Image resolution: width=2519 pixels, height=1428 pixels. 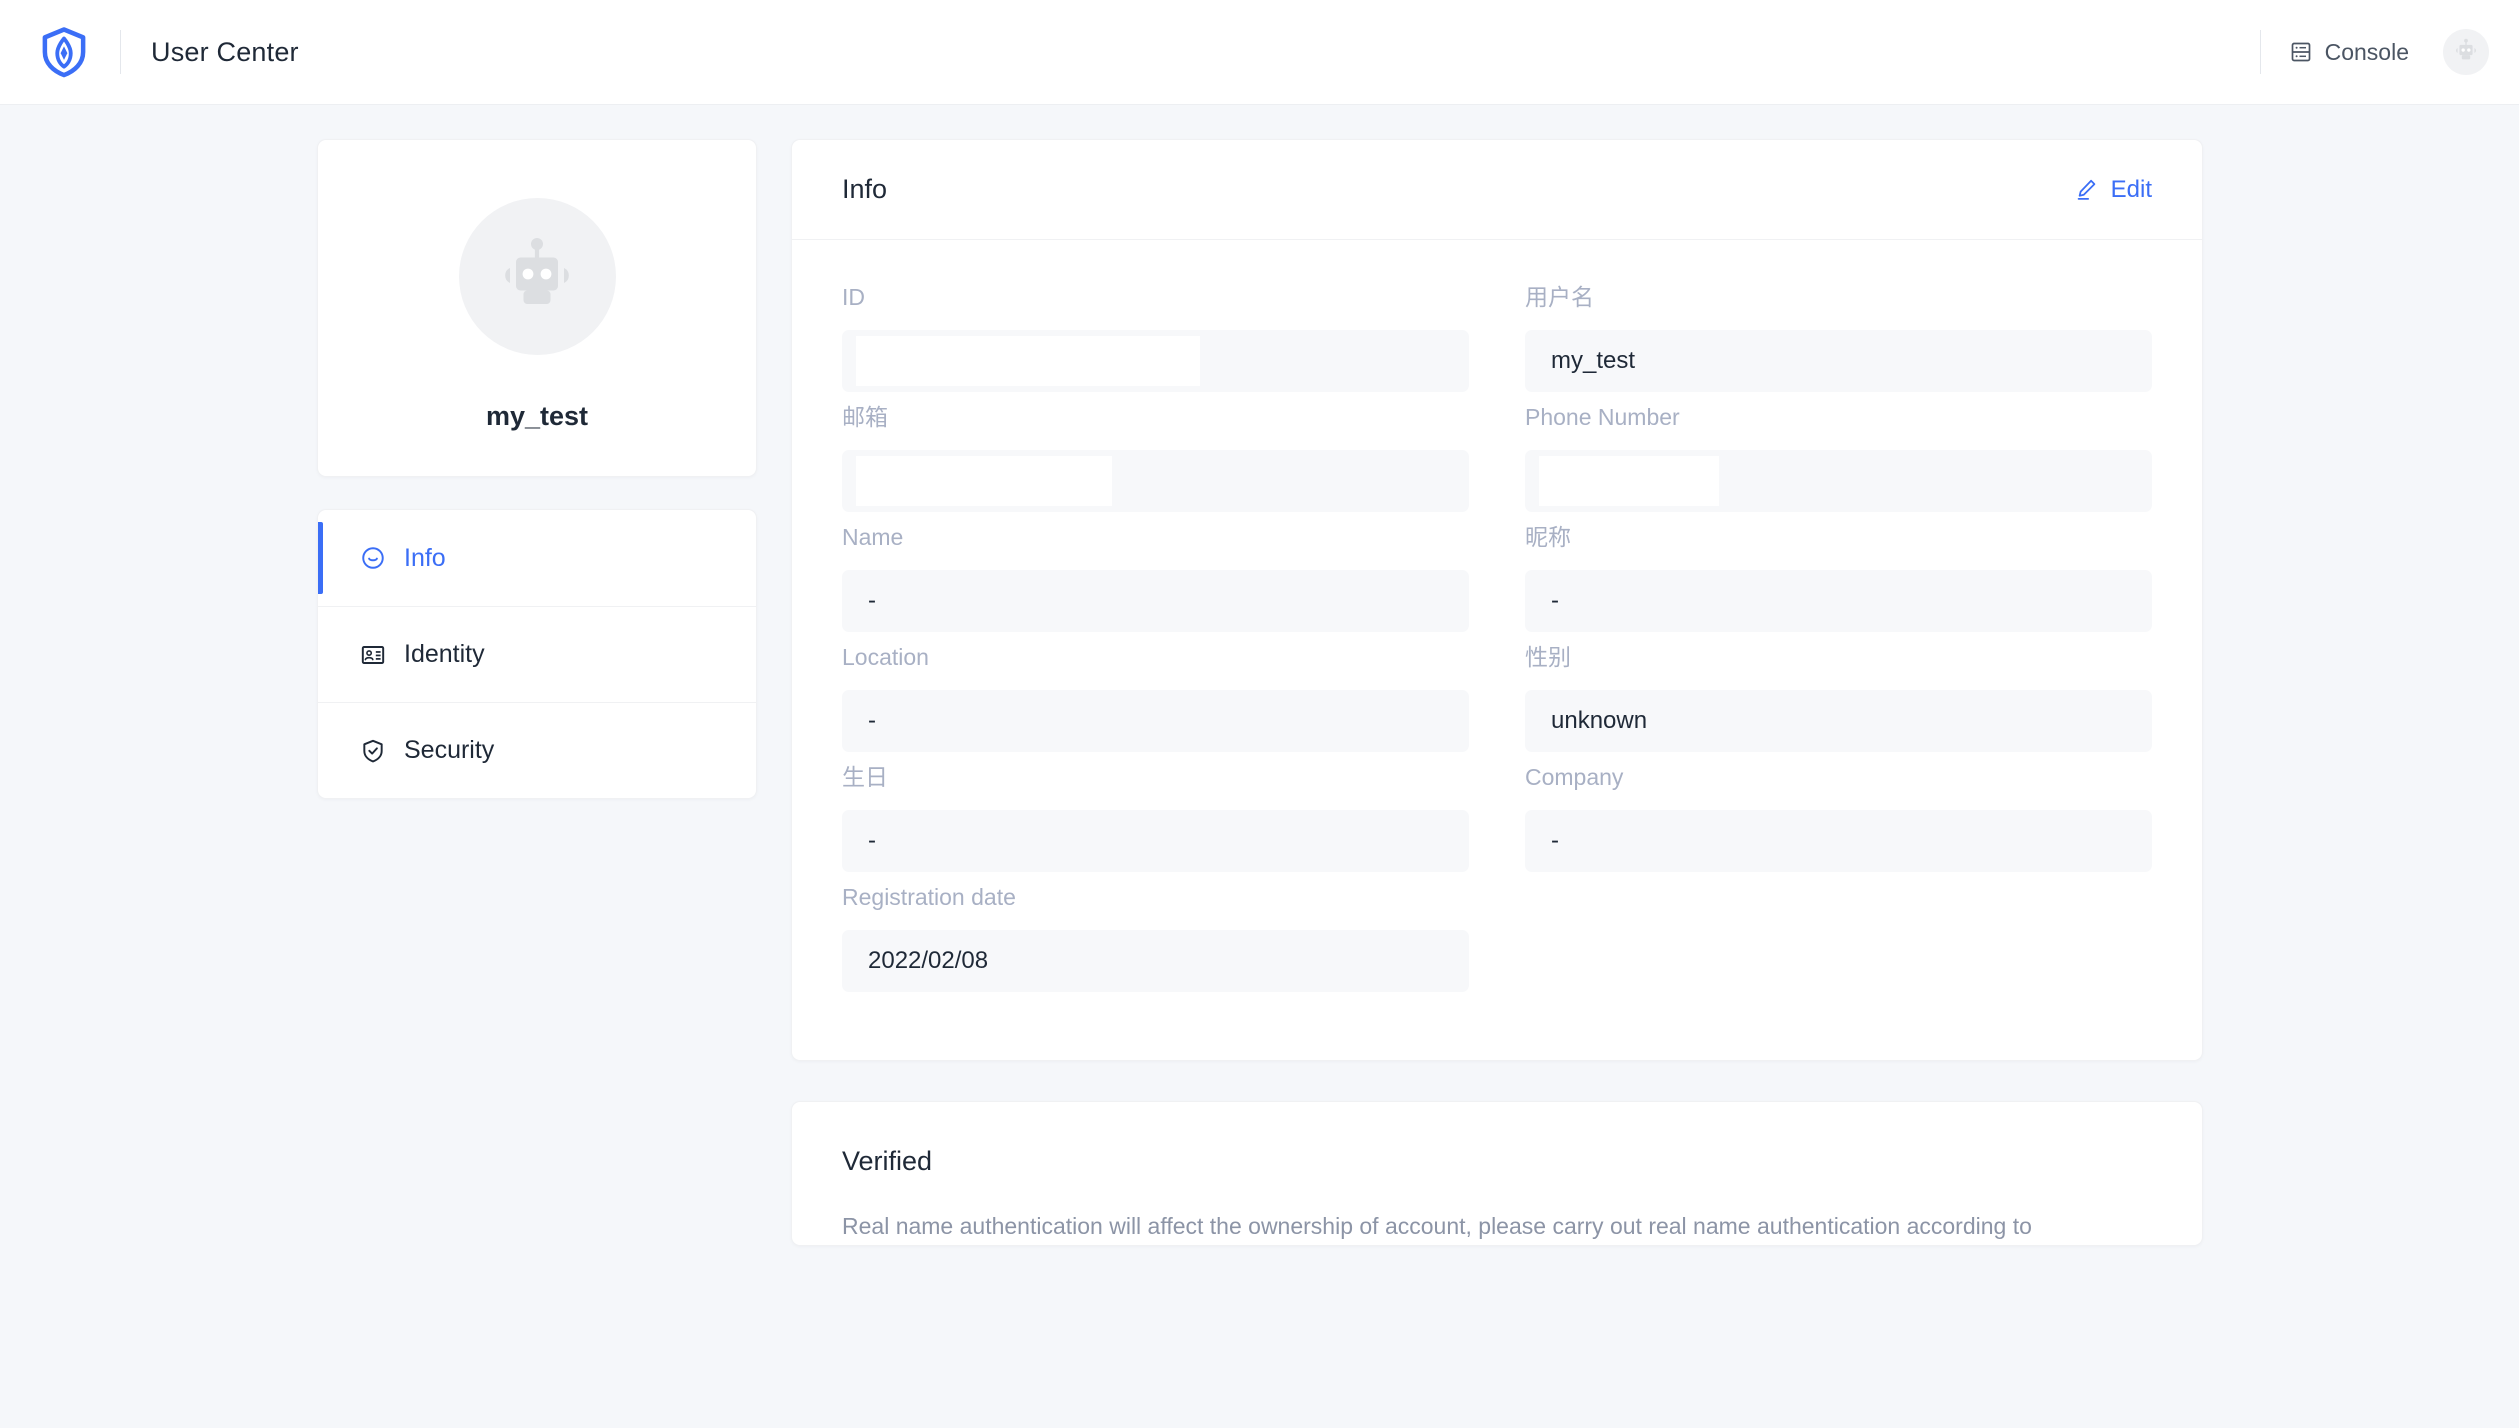 I want to click on smiley-face-icon, so click(x=373, y=558).